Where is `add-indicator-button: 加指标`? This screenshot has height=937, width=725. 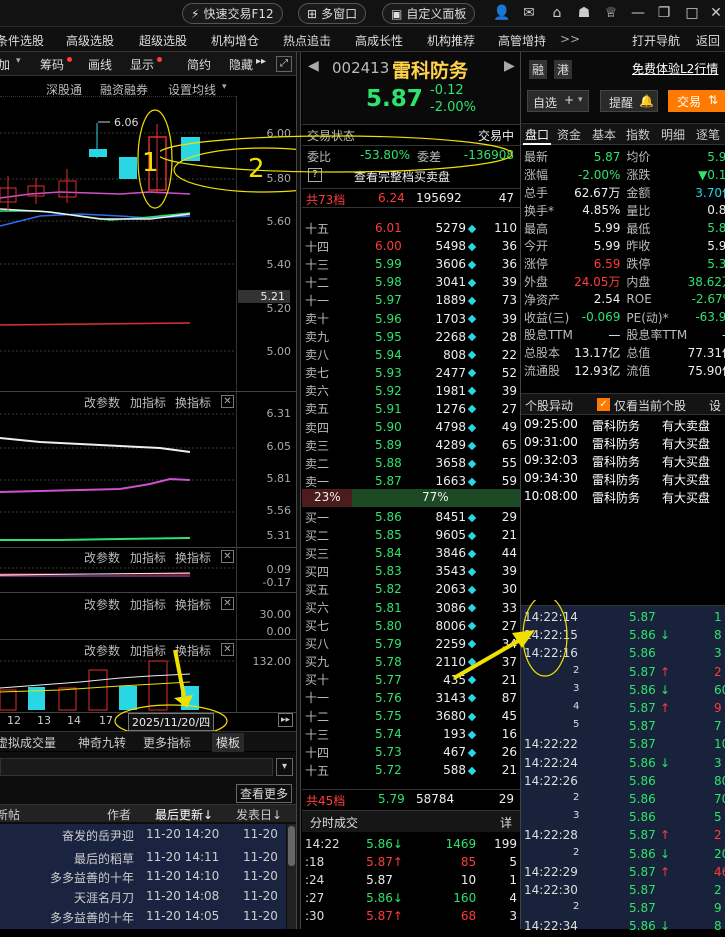
add-indicator-button: 加指标 is located at coordinates (148, 604).